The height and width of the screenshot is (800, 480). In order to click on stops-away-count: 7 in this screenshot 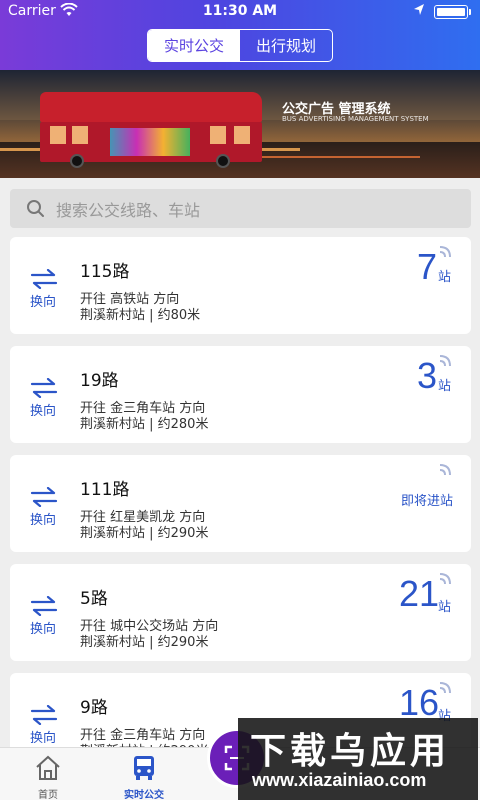, I will do `click(426, 266)`.